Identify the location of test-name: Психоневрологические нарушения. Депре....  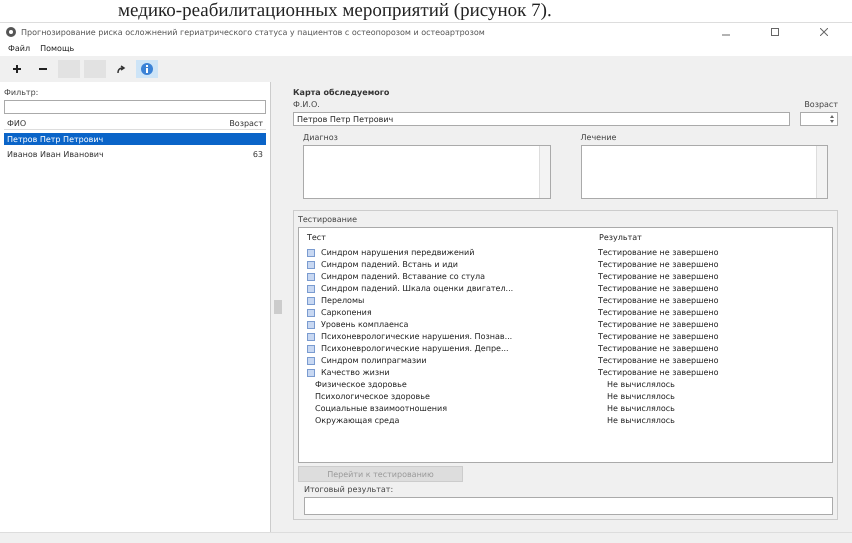
(459, 348).